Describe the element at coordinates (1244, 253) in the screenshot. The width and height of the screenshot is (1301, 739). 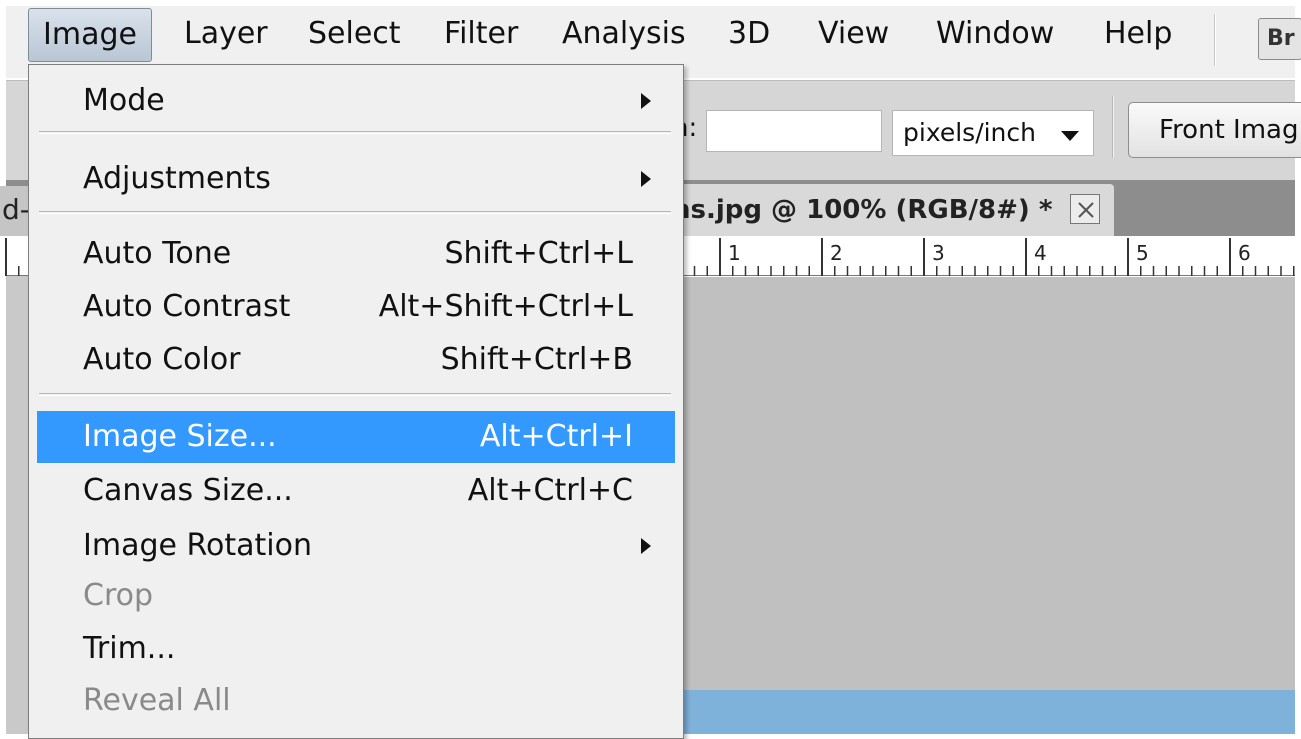
I see `ruler-number: 6` at that location.